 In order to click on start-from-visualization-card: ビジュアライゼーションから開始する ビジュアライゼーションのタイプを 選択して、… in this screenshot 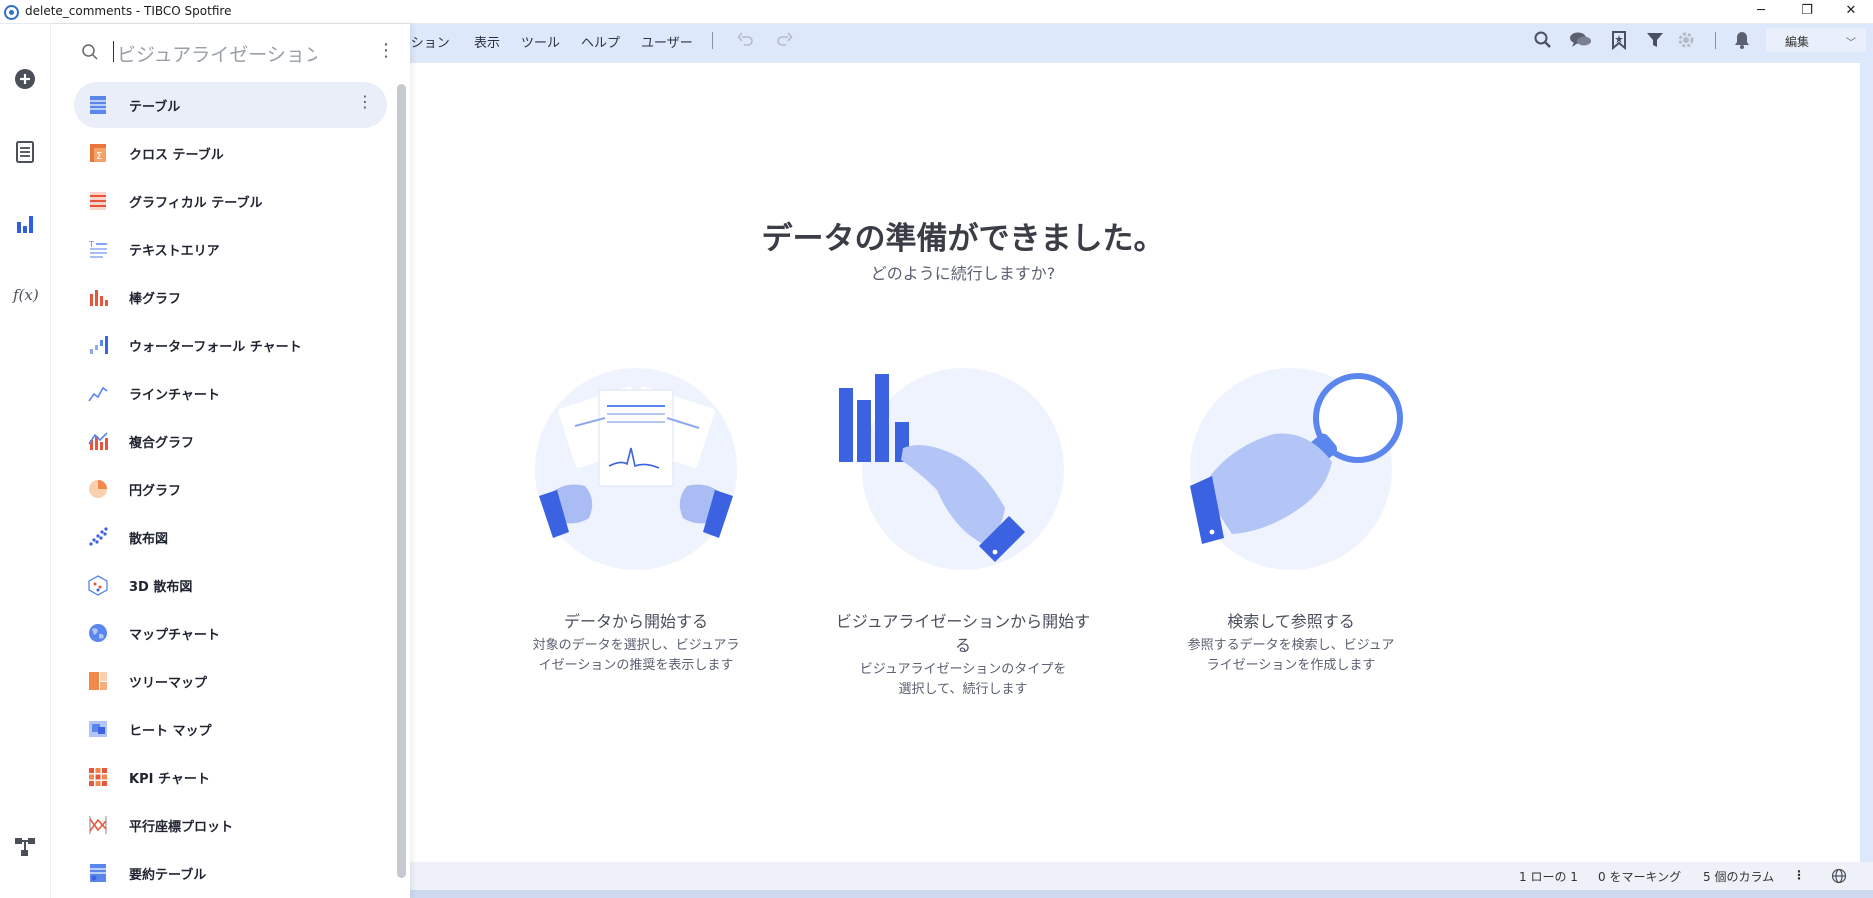, I will do `click(963, 534)`.